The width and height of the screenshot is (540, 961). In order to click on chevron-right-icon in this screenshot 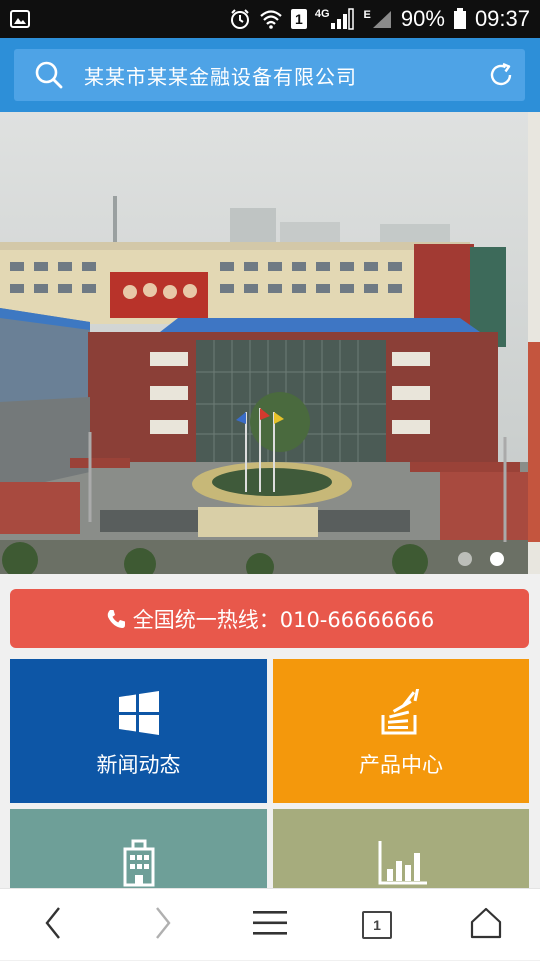, I will do `click(163, 925)`.